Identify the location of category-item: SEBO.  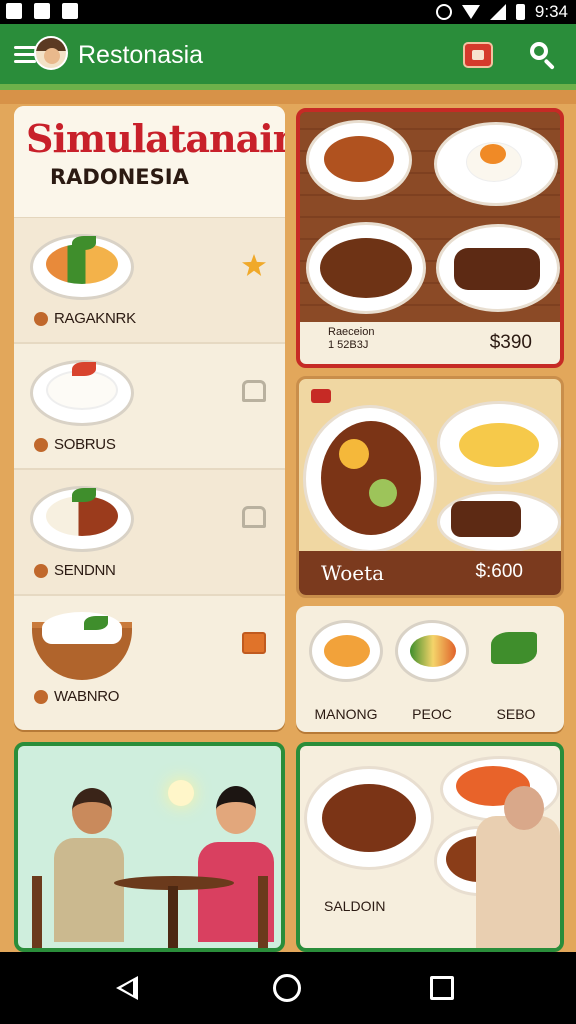
(516, 671).